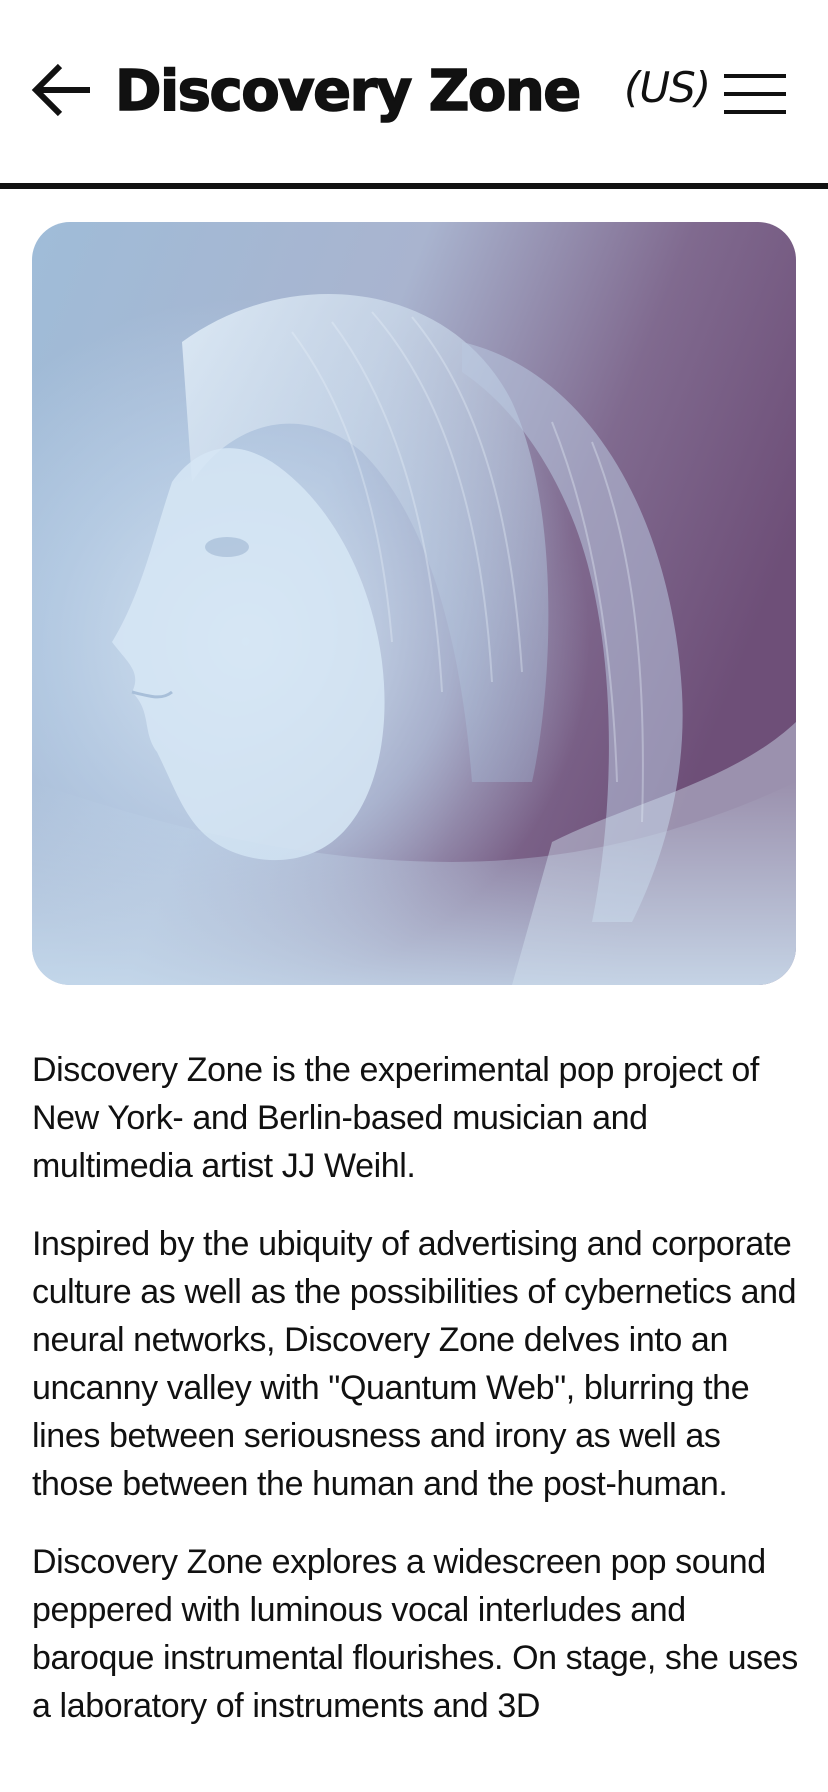 This screenshot has height=1792, width=828. I want to click on back-button, so click(62, 90).